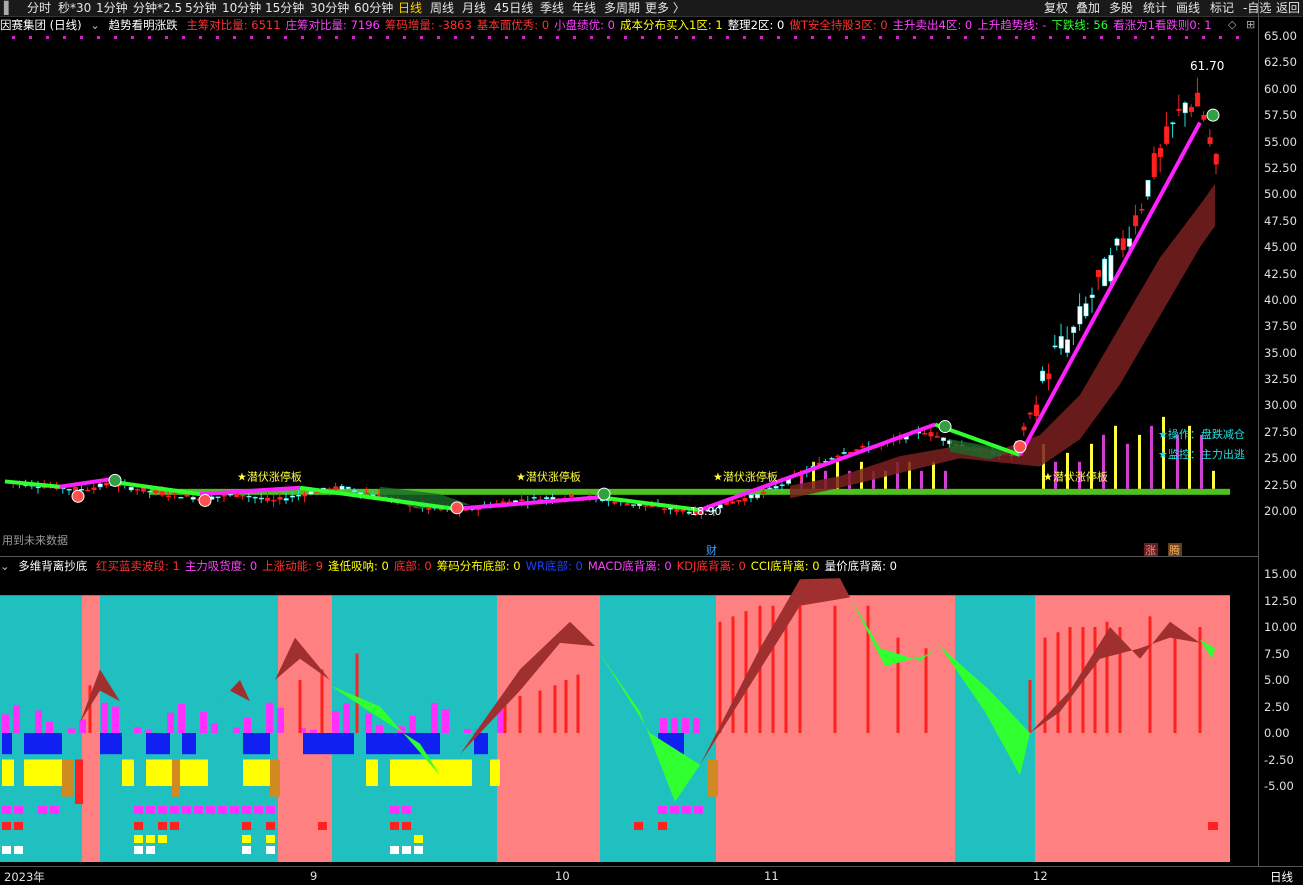 The image size is (1303, 885). I want to click on indicator-tick-label: 7.50, so click(1277, 653).